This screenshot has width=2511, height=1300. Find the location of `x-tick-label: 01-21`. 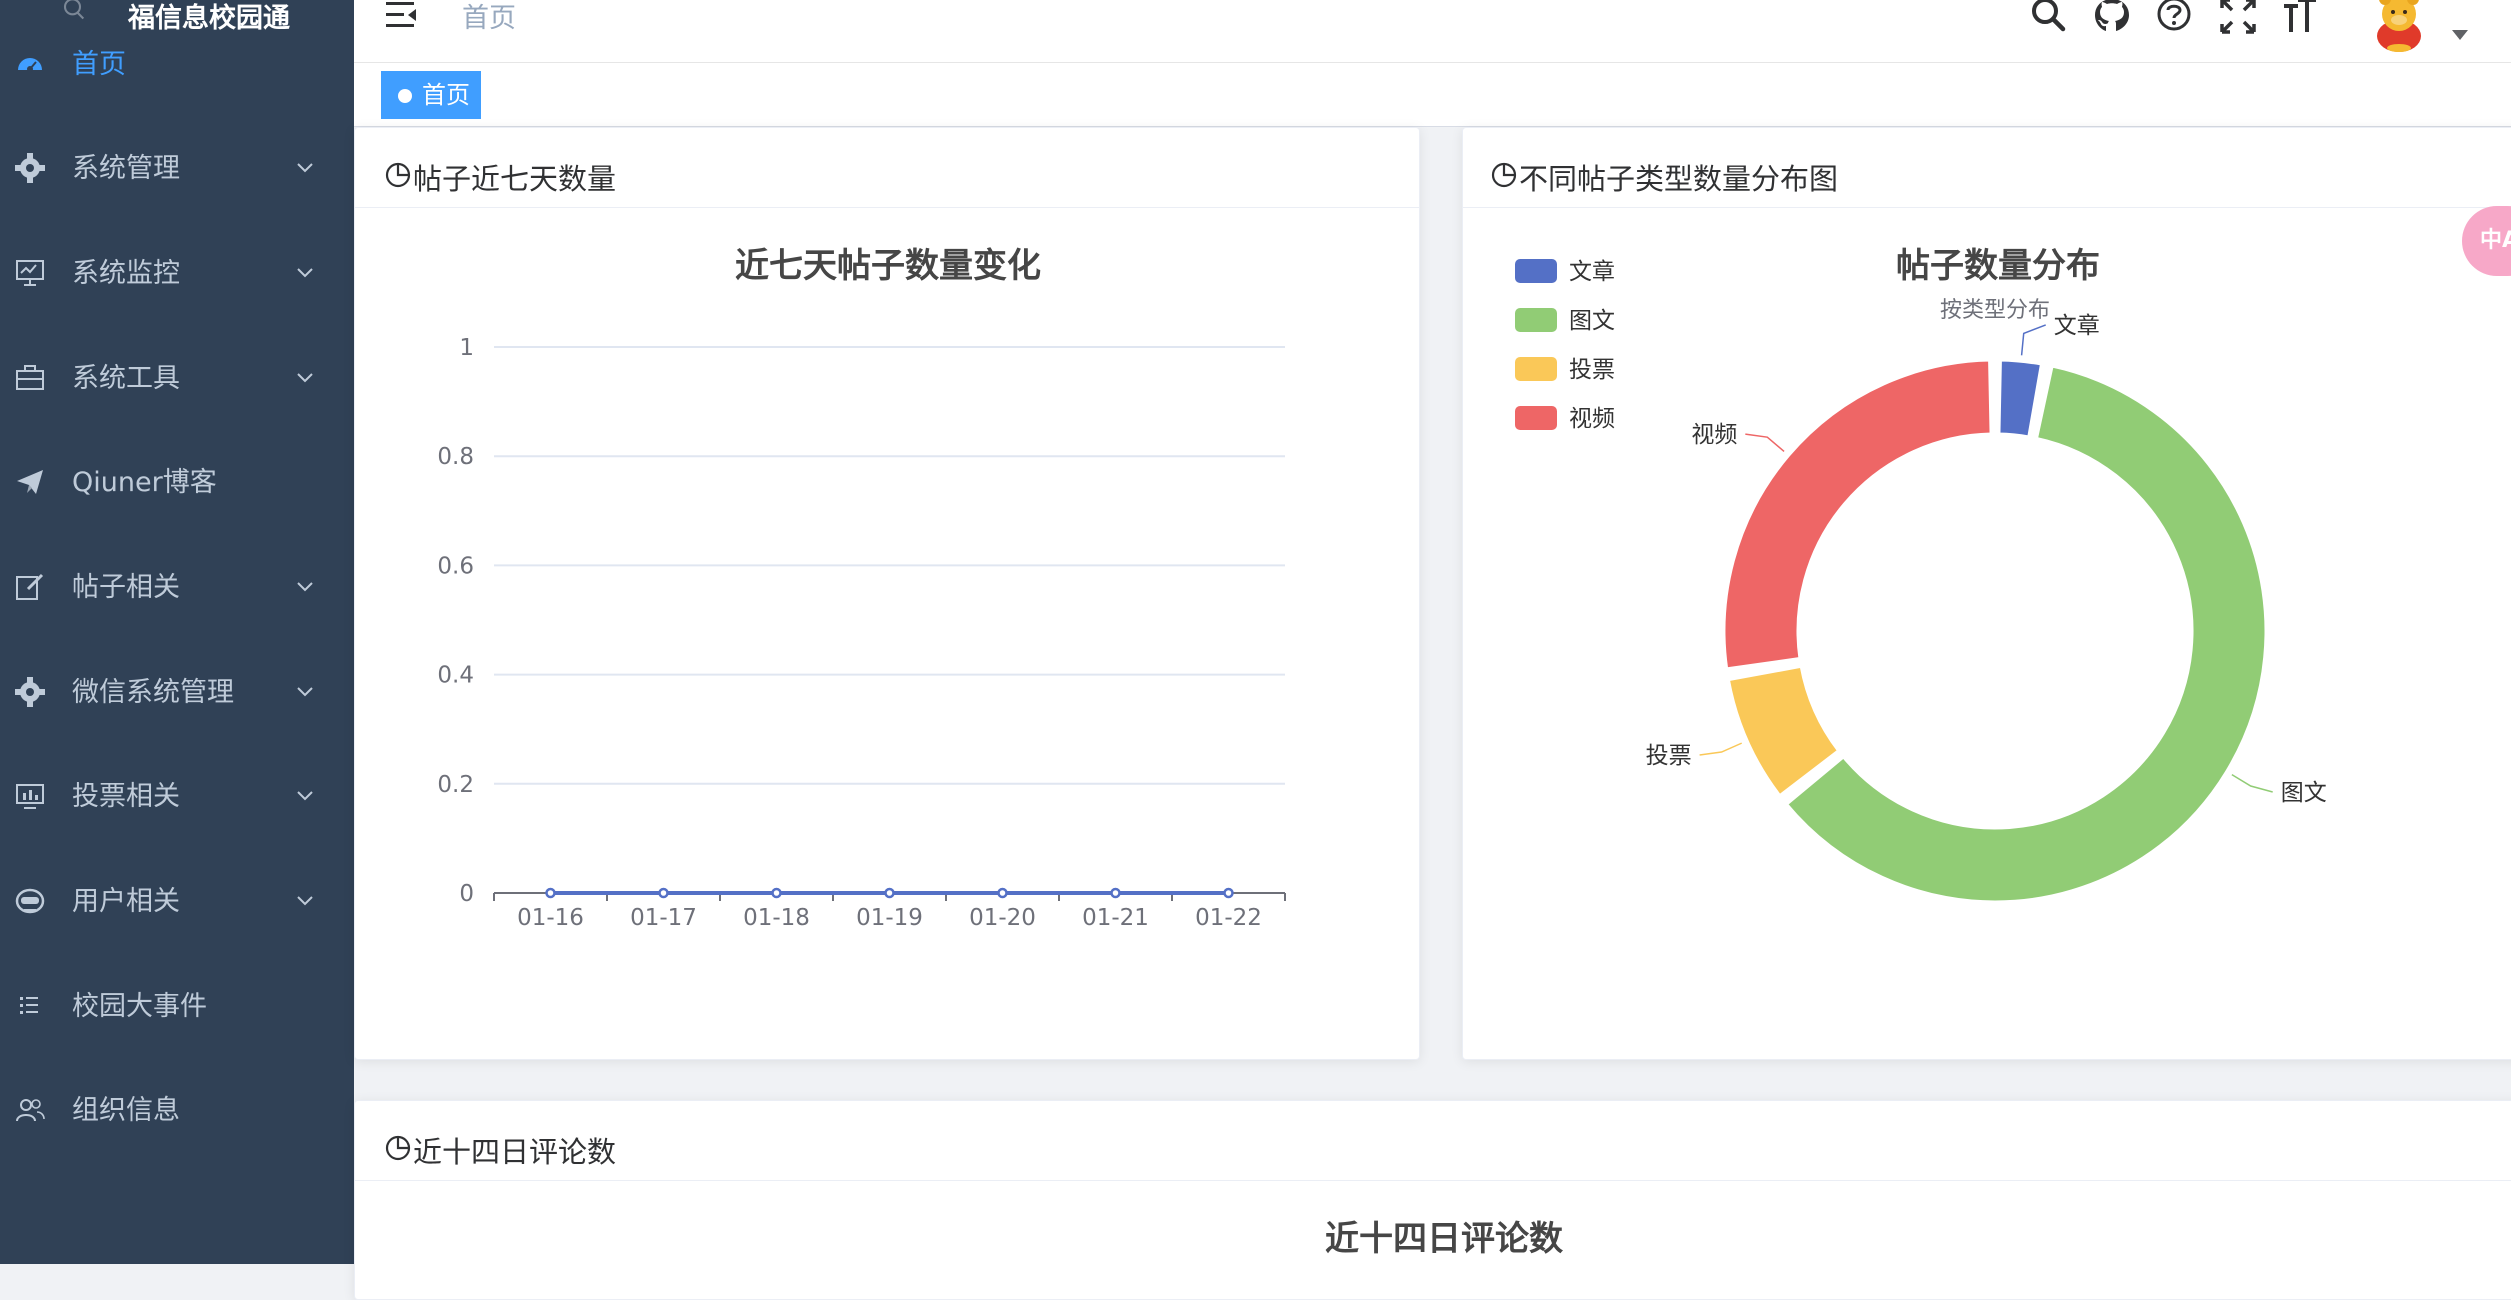

x-tick-label: 01-21 is located at coordinates (1115, 918).